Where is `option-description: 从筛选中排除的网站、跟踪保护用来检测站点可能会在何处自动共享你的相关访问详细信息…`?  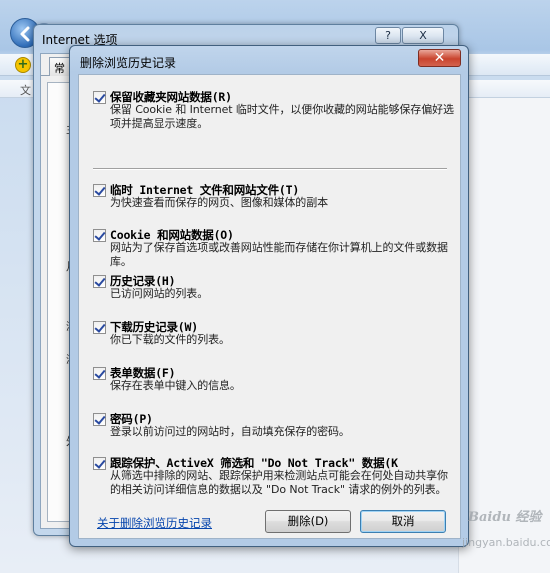
option-description: 从筛选中排除的网站、跟踪保护用来检测站点可能会在何处自动共享你的相关访问详细信息… is located at coordinates (279, 482).